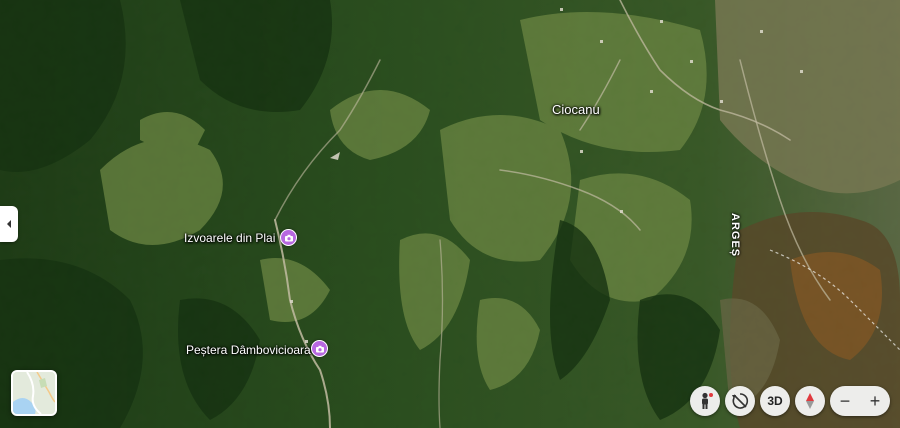 The height and width of the screenshot is (428, 900). I want to click on zoom-in-button: +, so click(875, 401).